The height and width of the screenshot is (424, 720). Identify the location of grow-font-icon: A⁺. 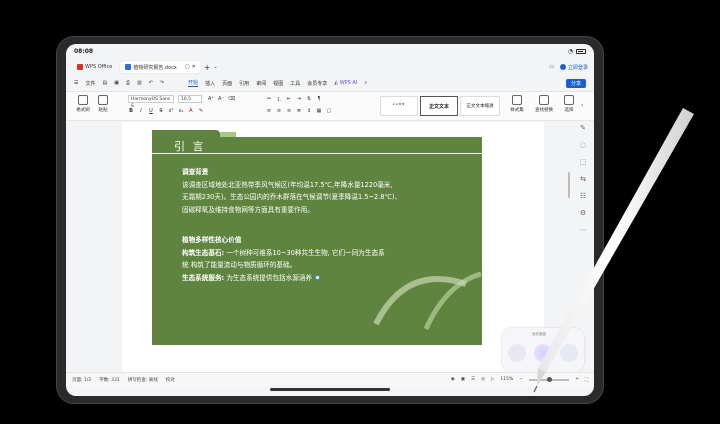
(211, 99).